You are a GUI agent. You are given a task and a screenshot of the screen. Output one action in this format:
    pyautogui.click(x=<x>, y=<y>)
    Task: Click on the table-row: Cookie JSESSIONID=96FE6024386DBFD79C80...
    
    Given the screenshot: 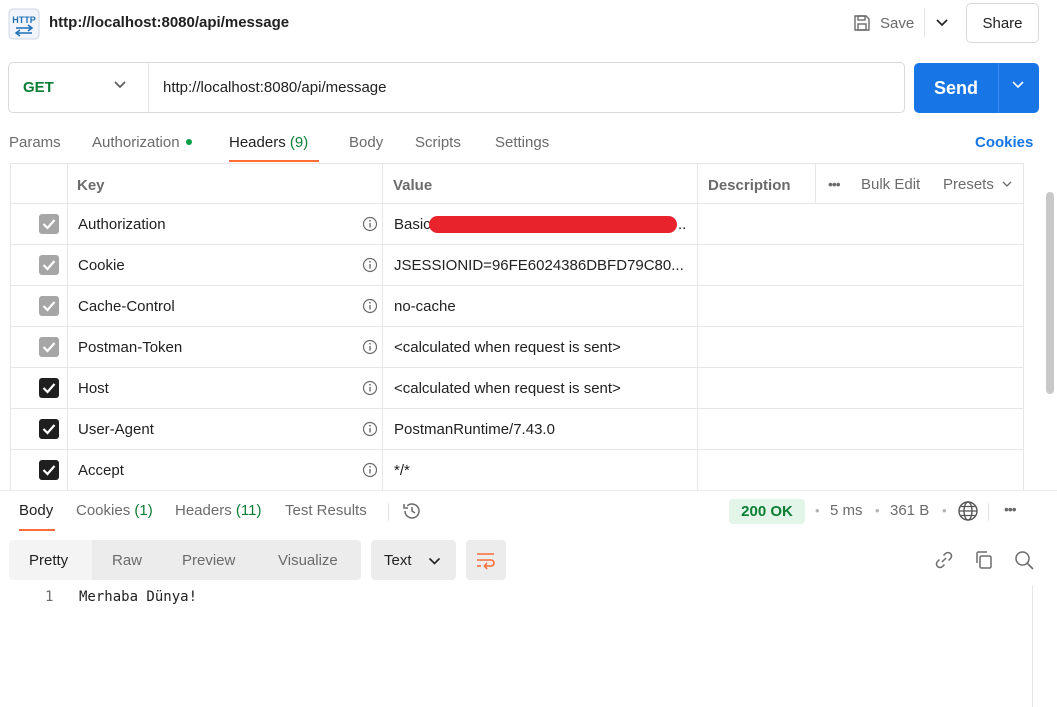 What is the action you would take?
    pyautogui.click(x=517, y=265)
    